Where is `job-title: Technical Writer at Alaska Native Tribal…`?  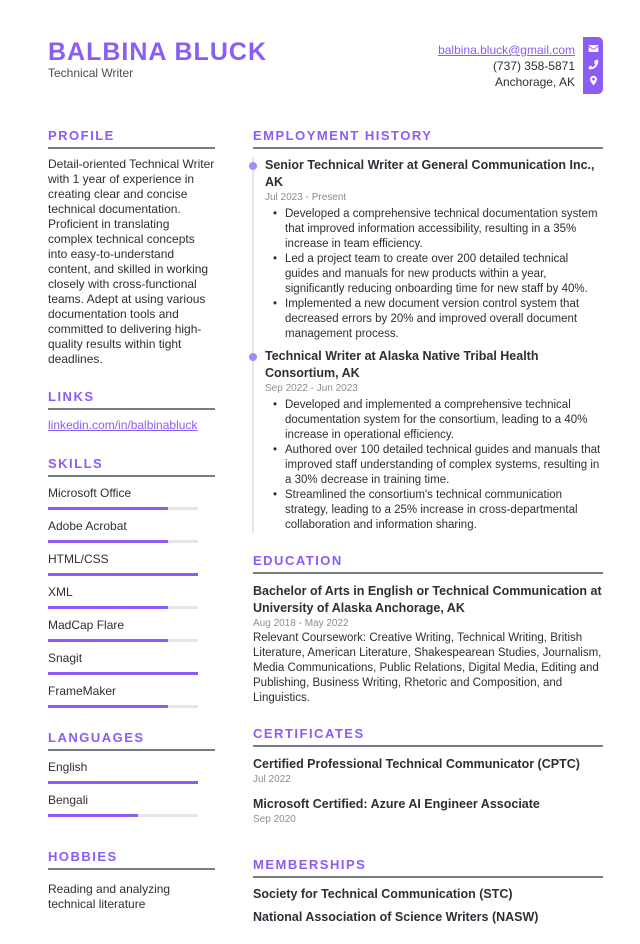 job-title: Technical Writer at Alaska Native Tribal… is located at coordinates (402, 364).